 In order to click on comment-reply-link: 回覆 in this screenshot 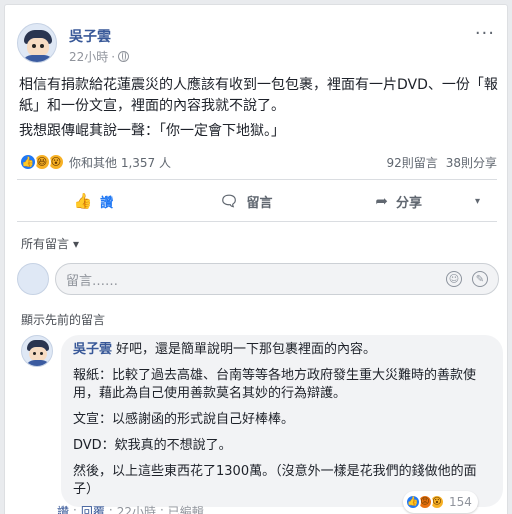, I will do `click(93, 508)`.